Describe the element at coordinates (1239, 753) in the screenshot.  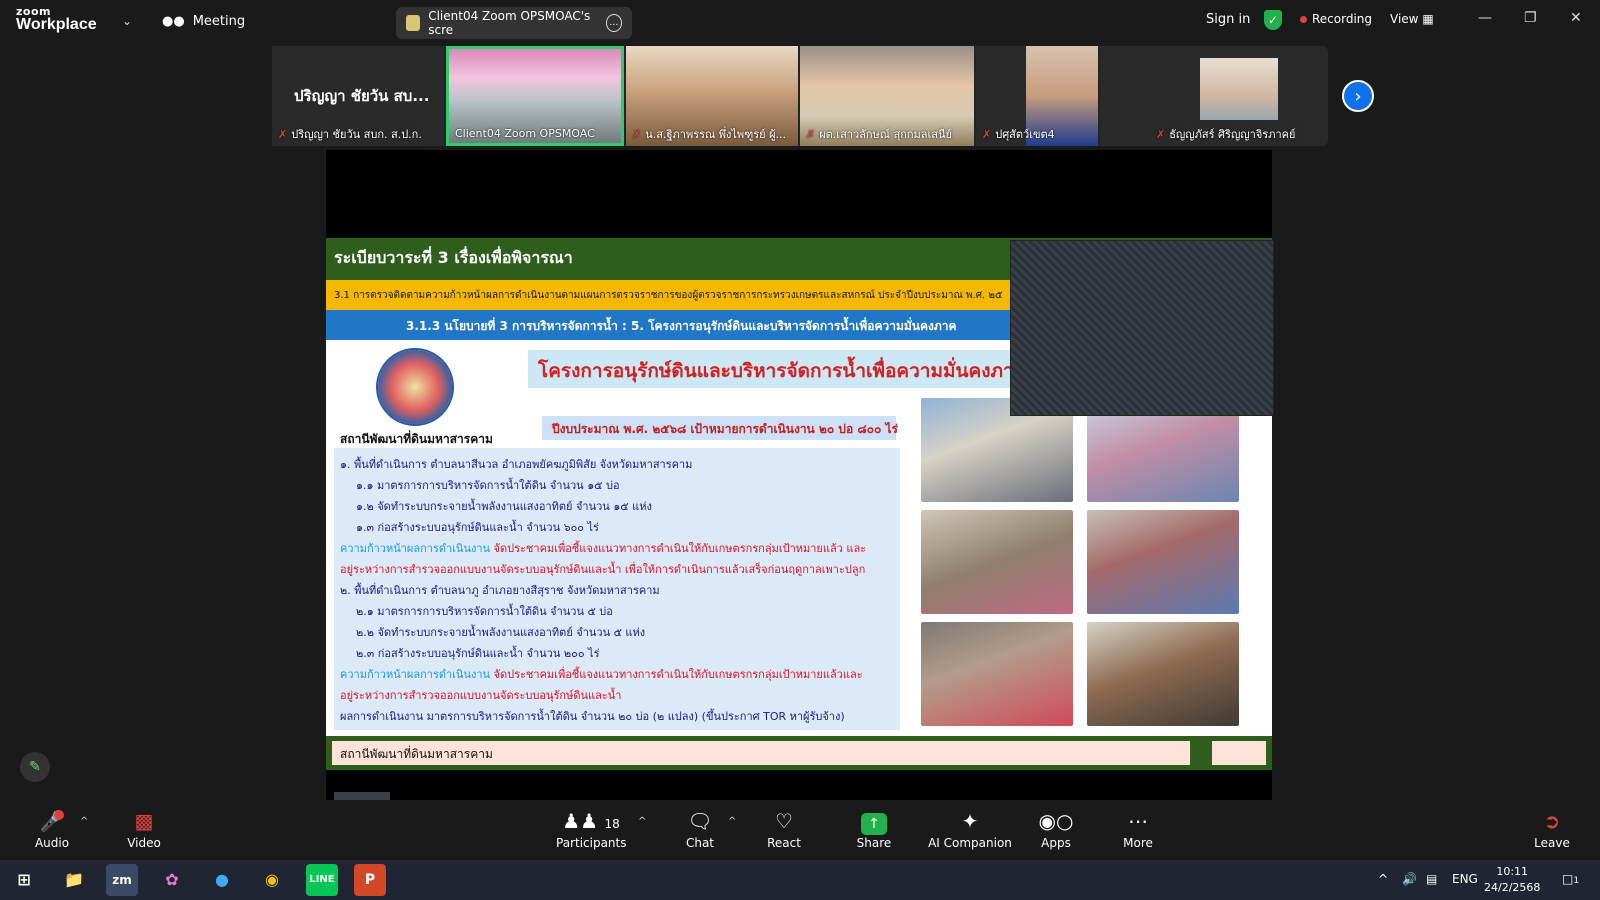
I see `footer-page-box` at that location.